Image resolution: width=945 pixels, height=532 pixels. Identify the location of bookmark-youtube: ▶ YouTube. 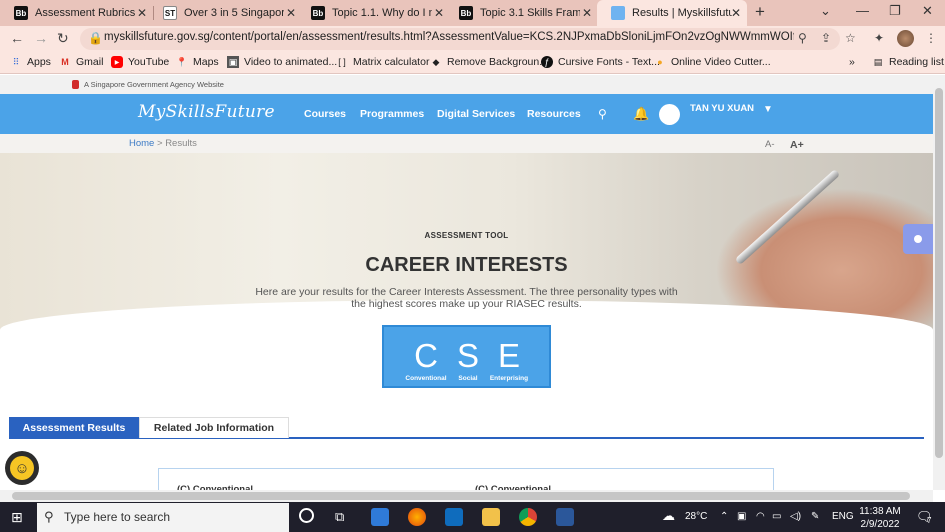
(140, 62).